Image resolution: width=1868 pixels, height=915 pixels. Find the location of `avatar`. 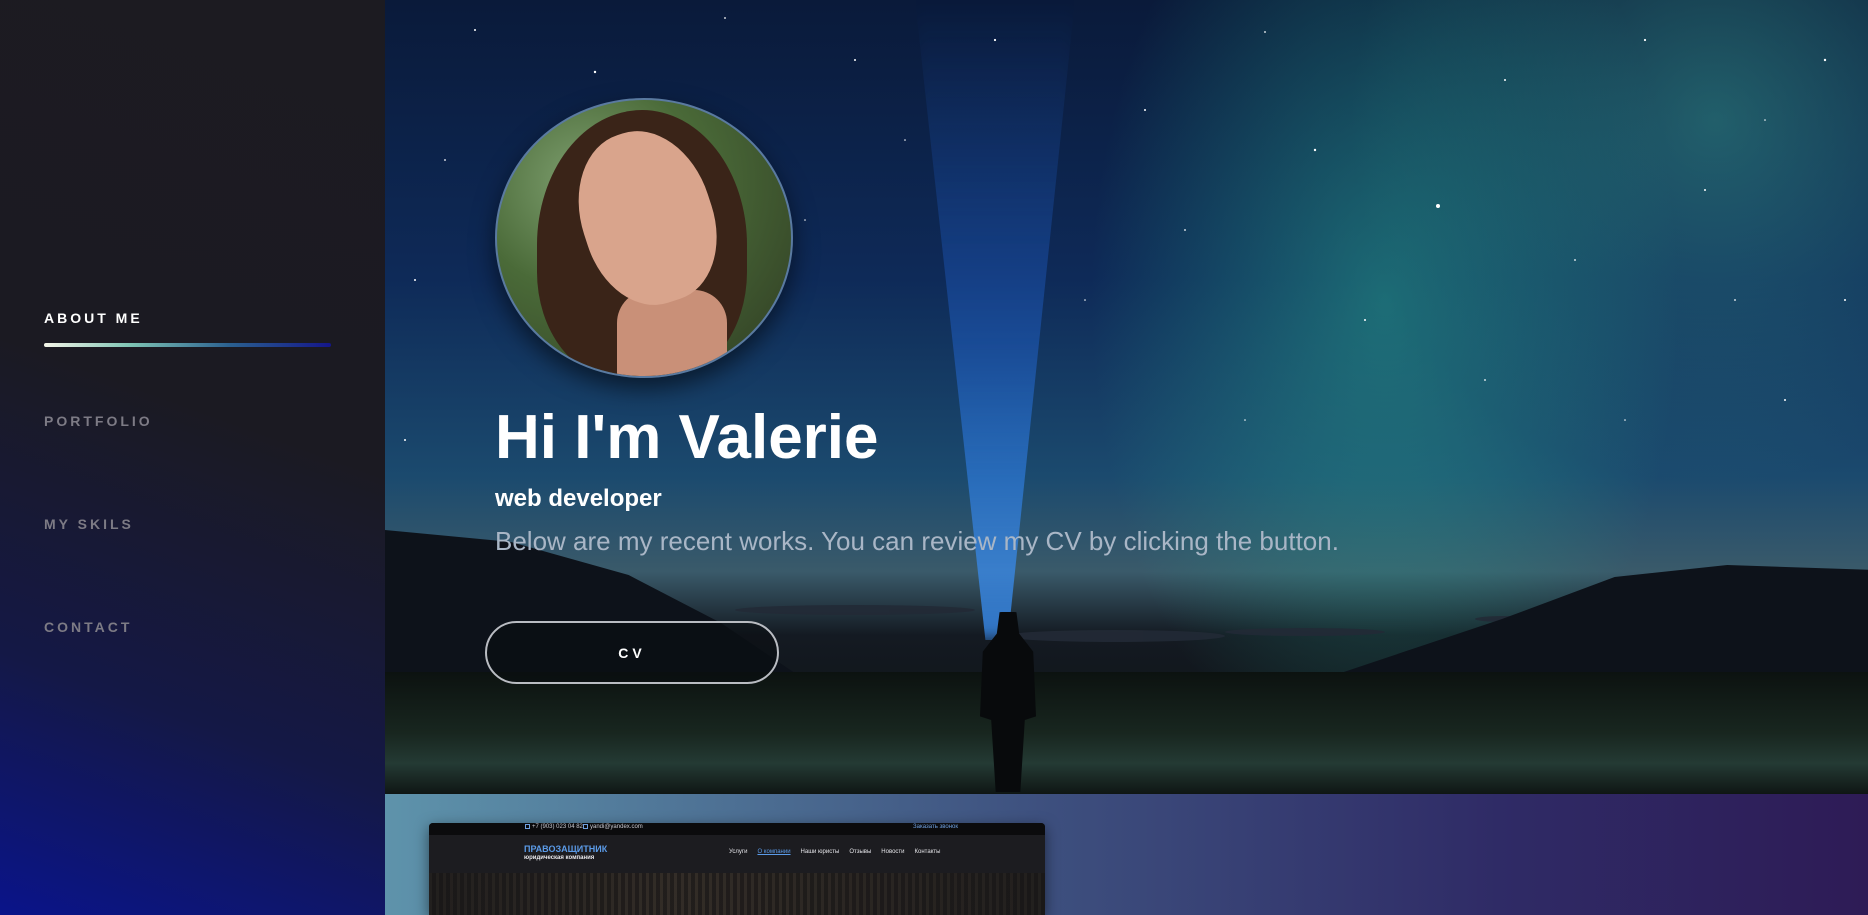

avatar is located at coordinates (644, 238).